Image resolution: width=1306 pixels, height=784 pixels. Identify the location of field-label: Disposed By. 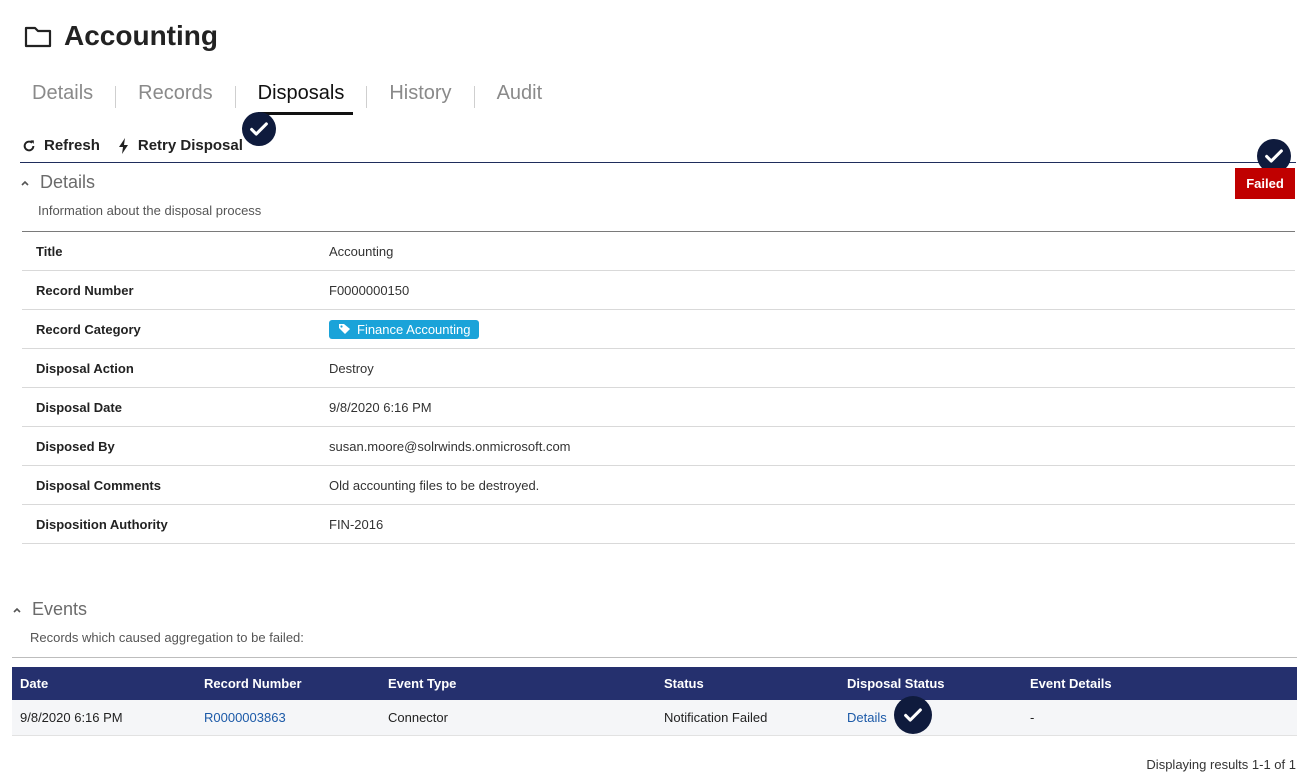
(75, 446).